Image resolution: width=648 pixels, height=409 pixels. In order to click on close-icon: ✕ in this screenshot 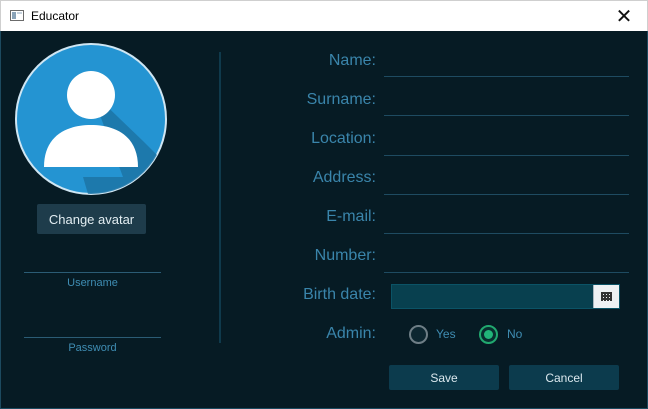, I will do `click(624, 16)`.